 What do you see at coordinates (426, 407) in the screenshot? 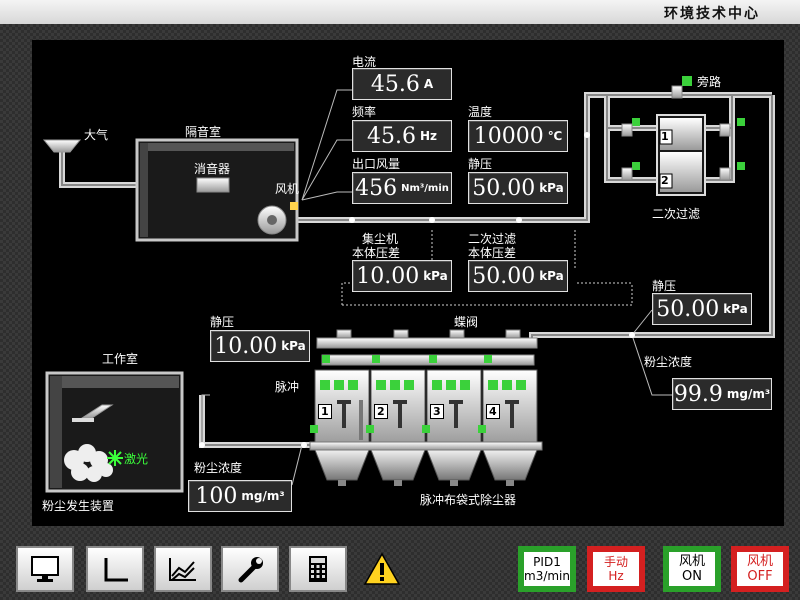
I see `bag-filter-collector` at bounding box center [426, 407].